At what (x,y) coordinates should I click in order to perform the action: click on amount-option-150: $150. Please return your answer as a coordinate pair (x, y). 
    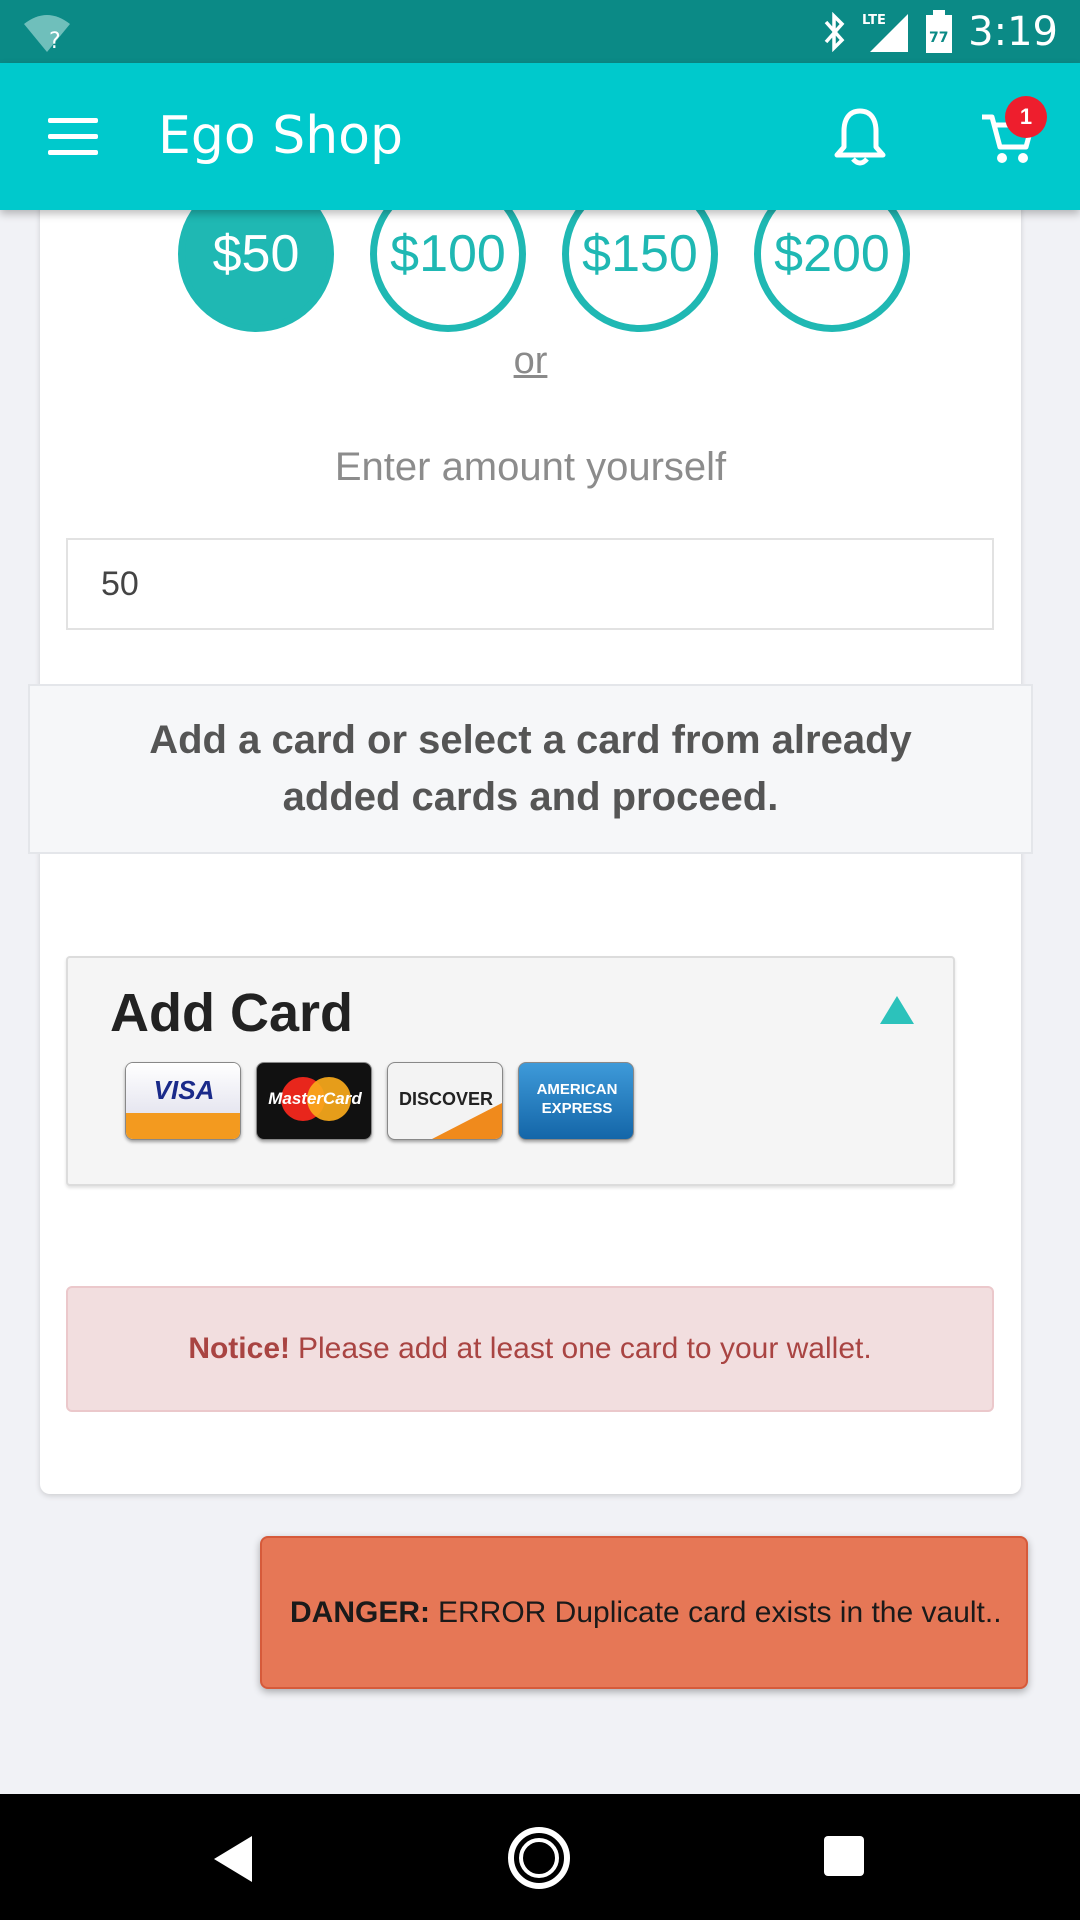
    Looking at the image, I should click on (640, 261).